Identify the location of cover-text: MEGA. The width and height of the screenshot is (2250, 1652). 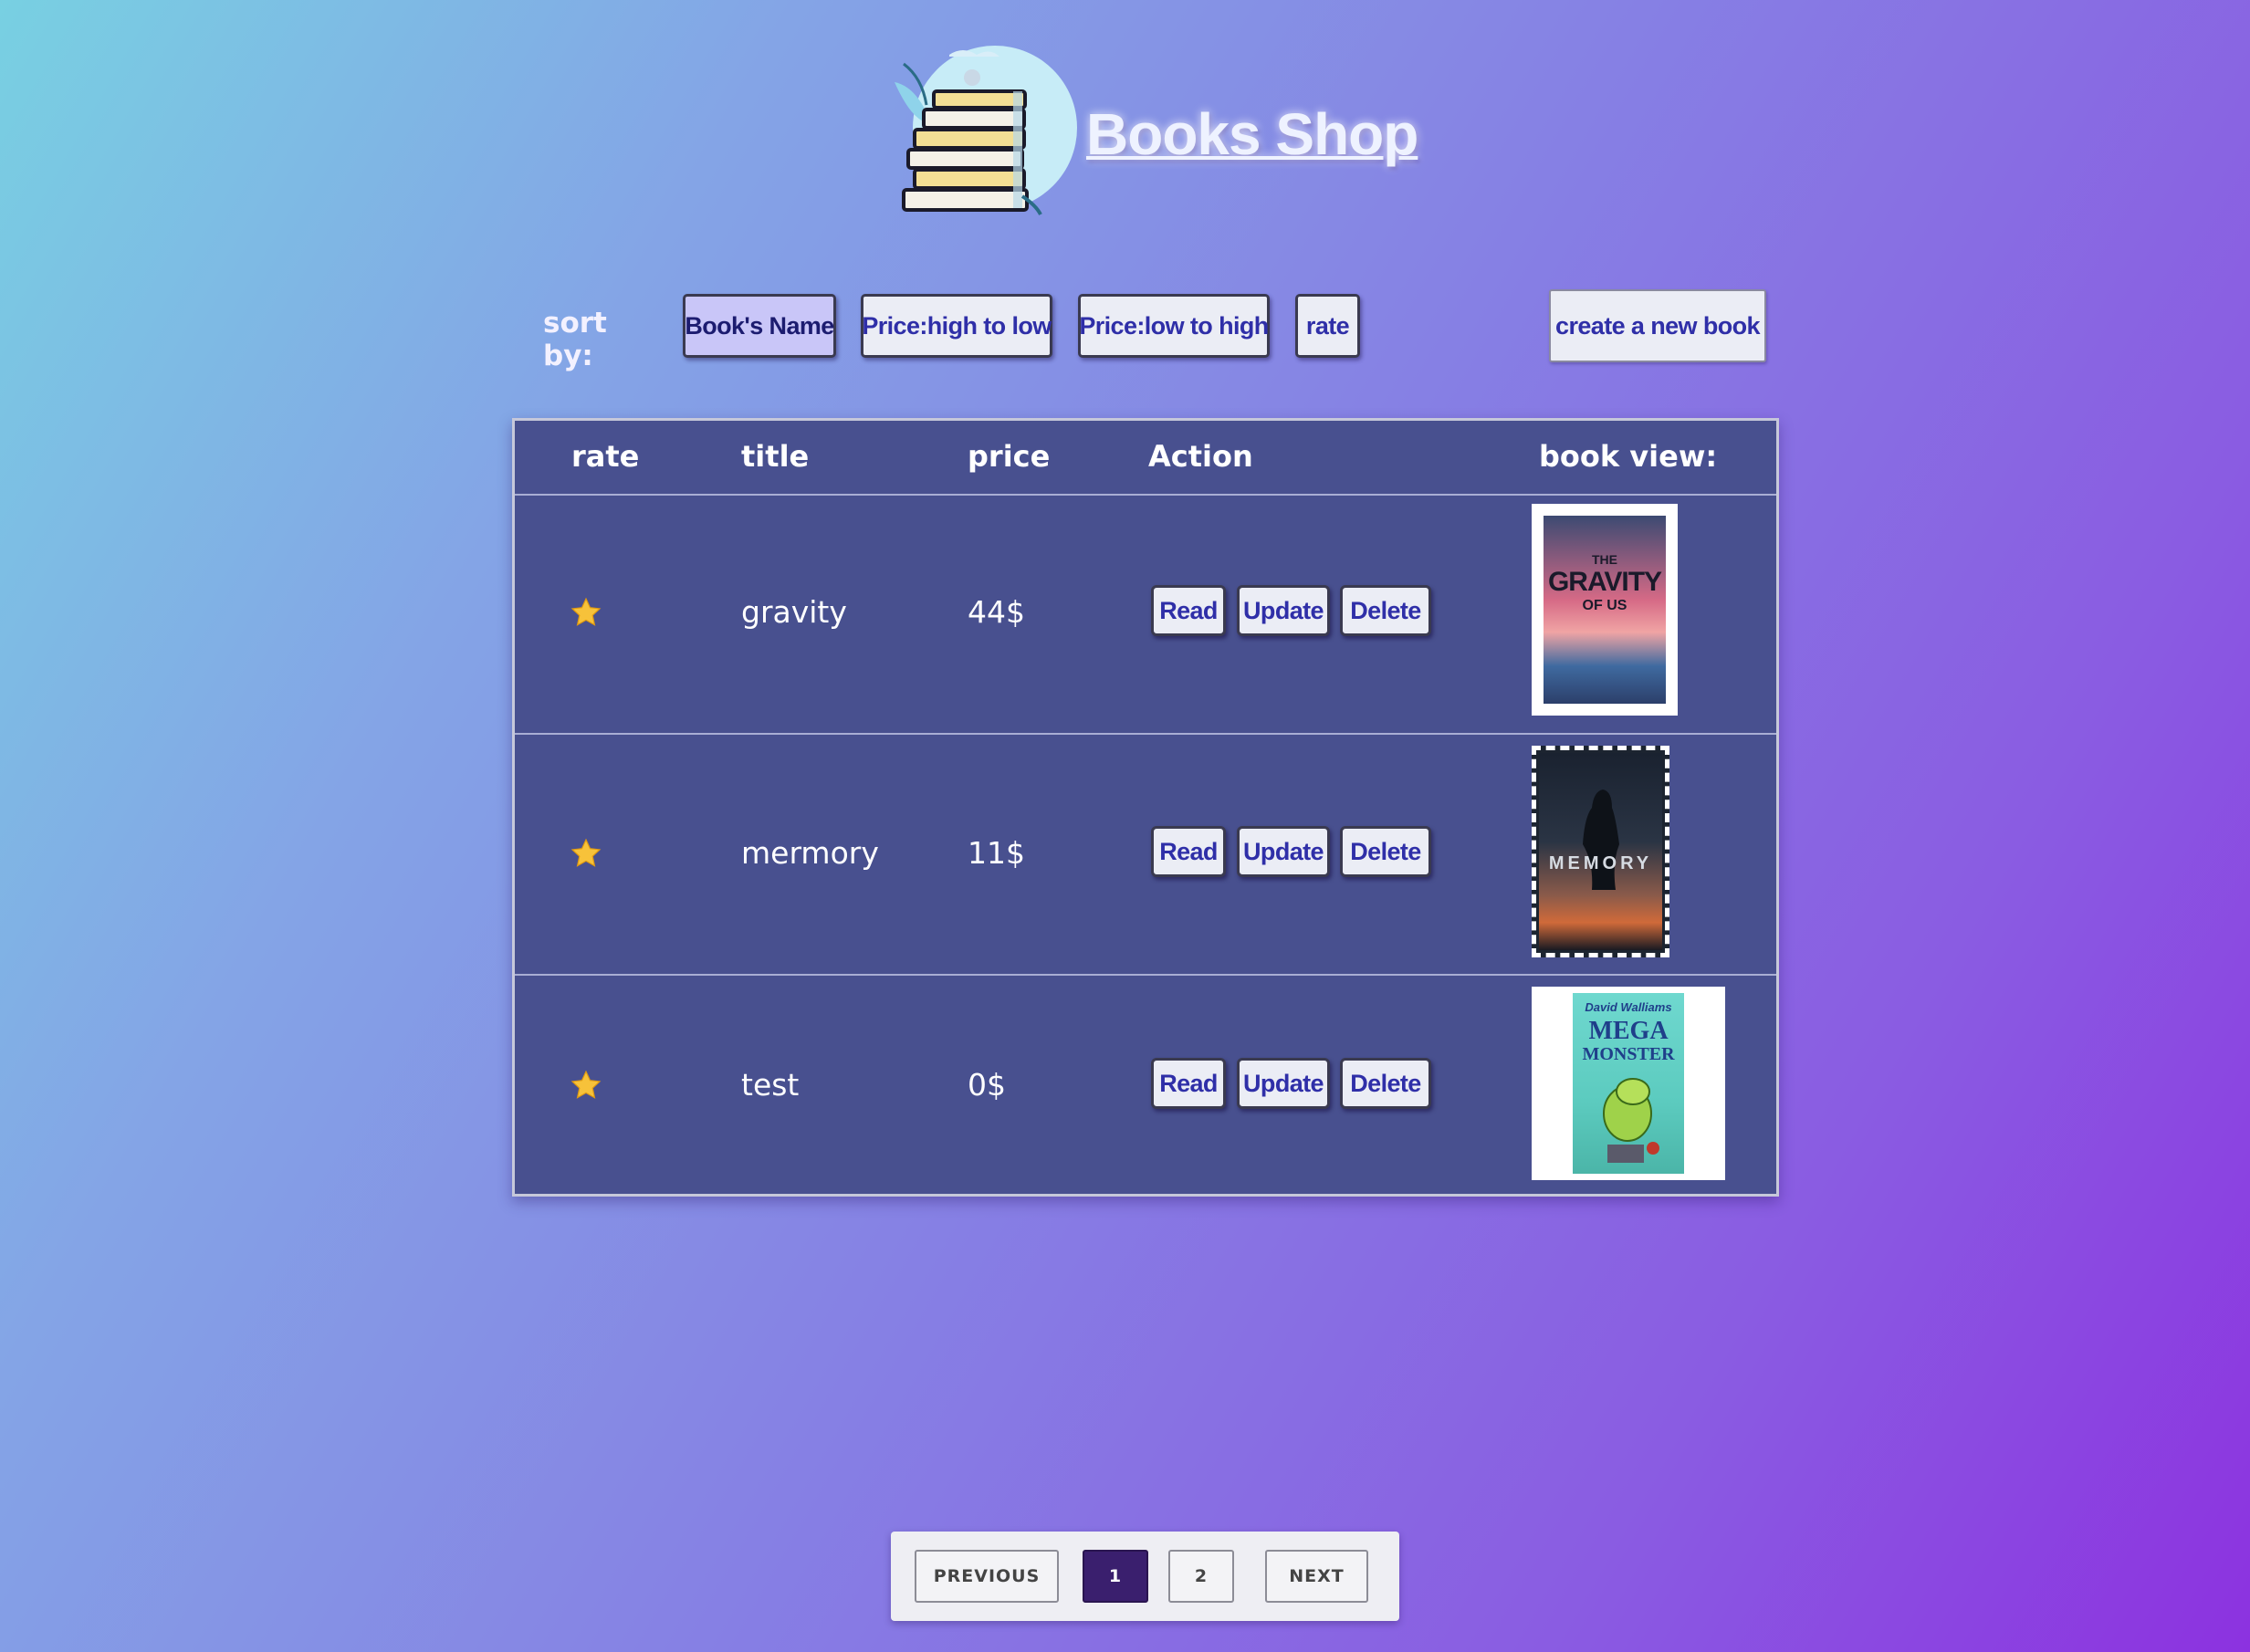
(1628, 1031).